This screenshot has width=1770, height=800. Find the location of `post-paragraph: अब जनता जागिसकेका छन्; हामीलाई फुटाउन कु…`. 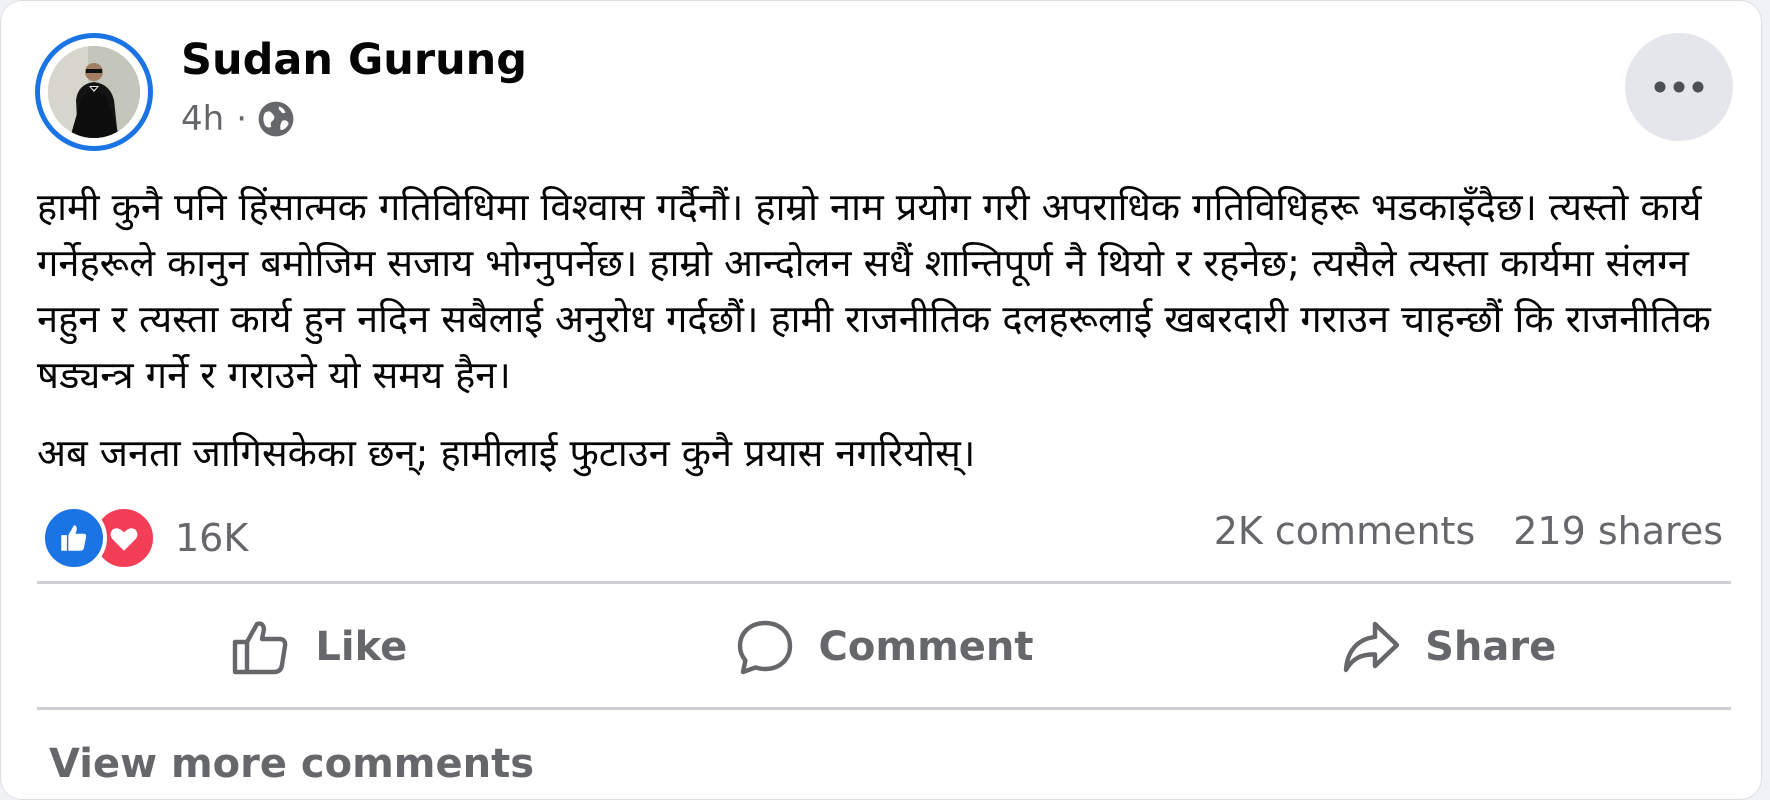

post-paragraph: अब जनता जागिसकेका छन्; हामीलाई फुटाउन कु… is located at coordinates (506, 453).